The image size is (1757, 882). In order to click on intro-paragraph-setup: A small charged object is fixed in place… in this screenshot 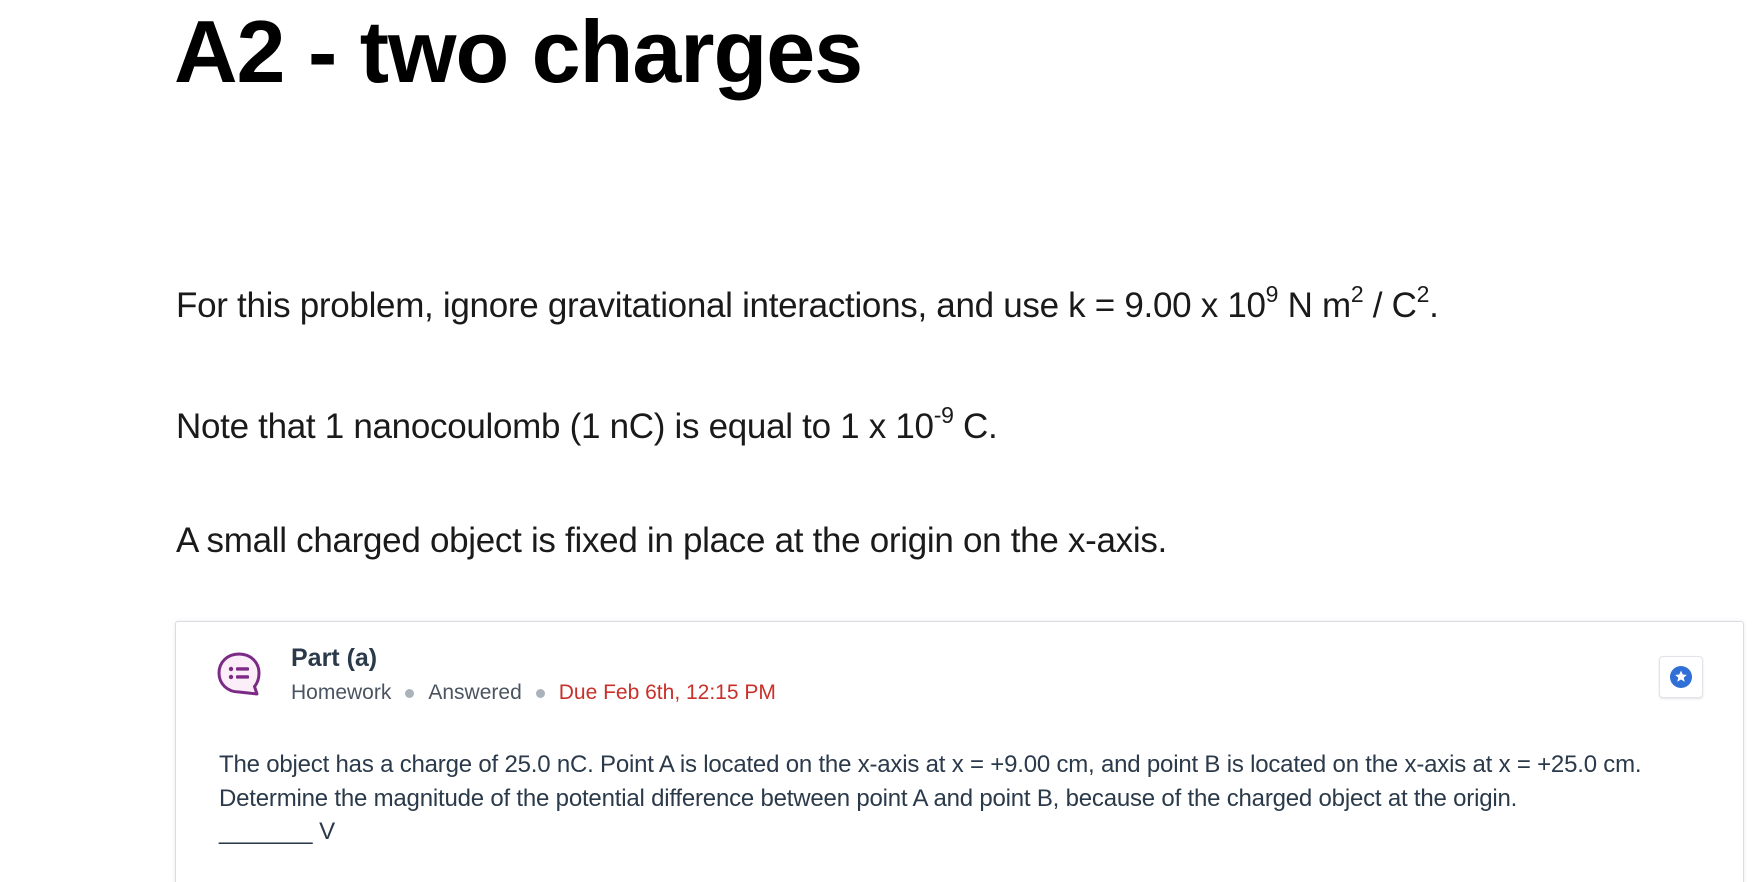, I will do `click(671, 540)`.